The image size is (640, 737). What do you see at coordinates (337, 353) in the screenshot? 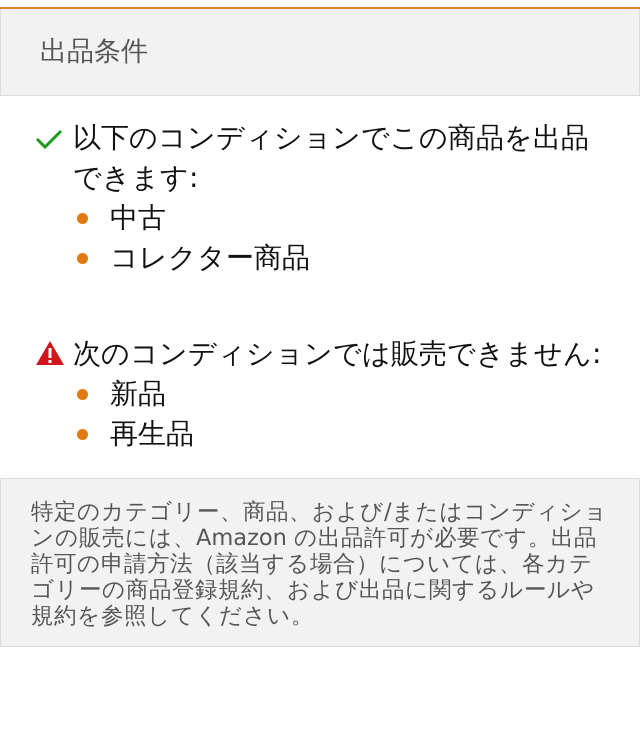
I see `condition-heading: 次のコンディションでは販売できません:` at bounding box center [337, 353].